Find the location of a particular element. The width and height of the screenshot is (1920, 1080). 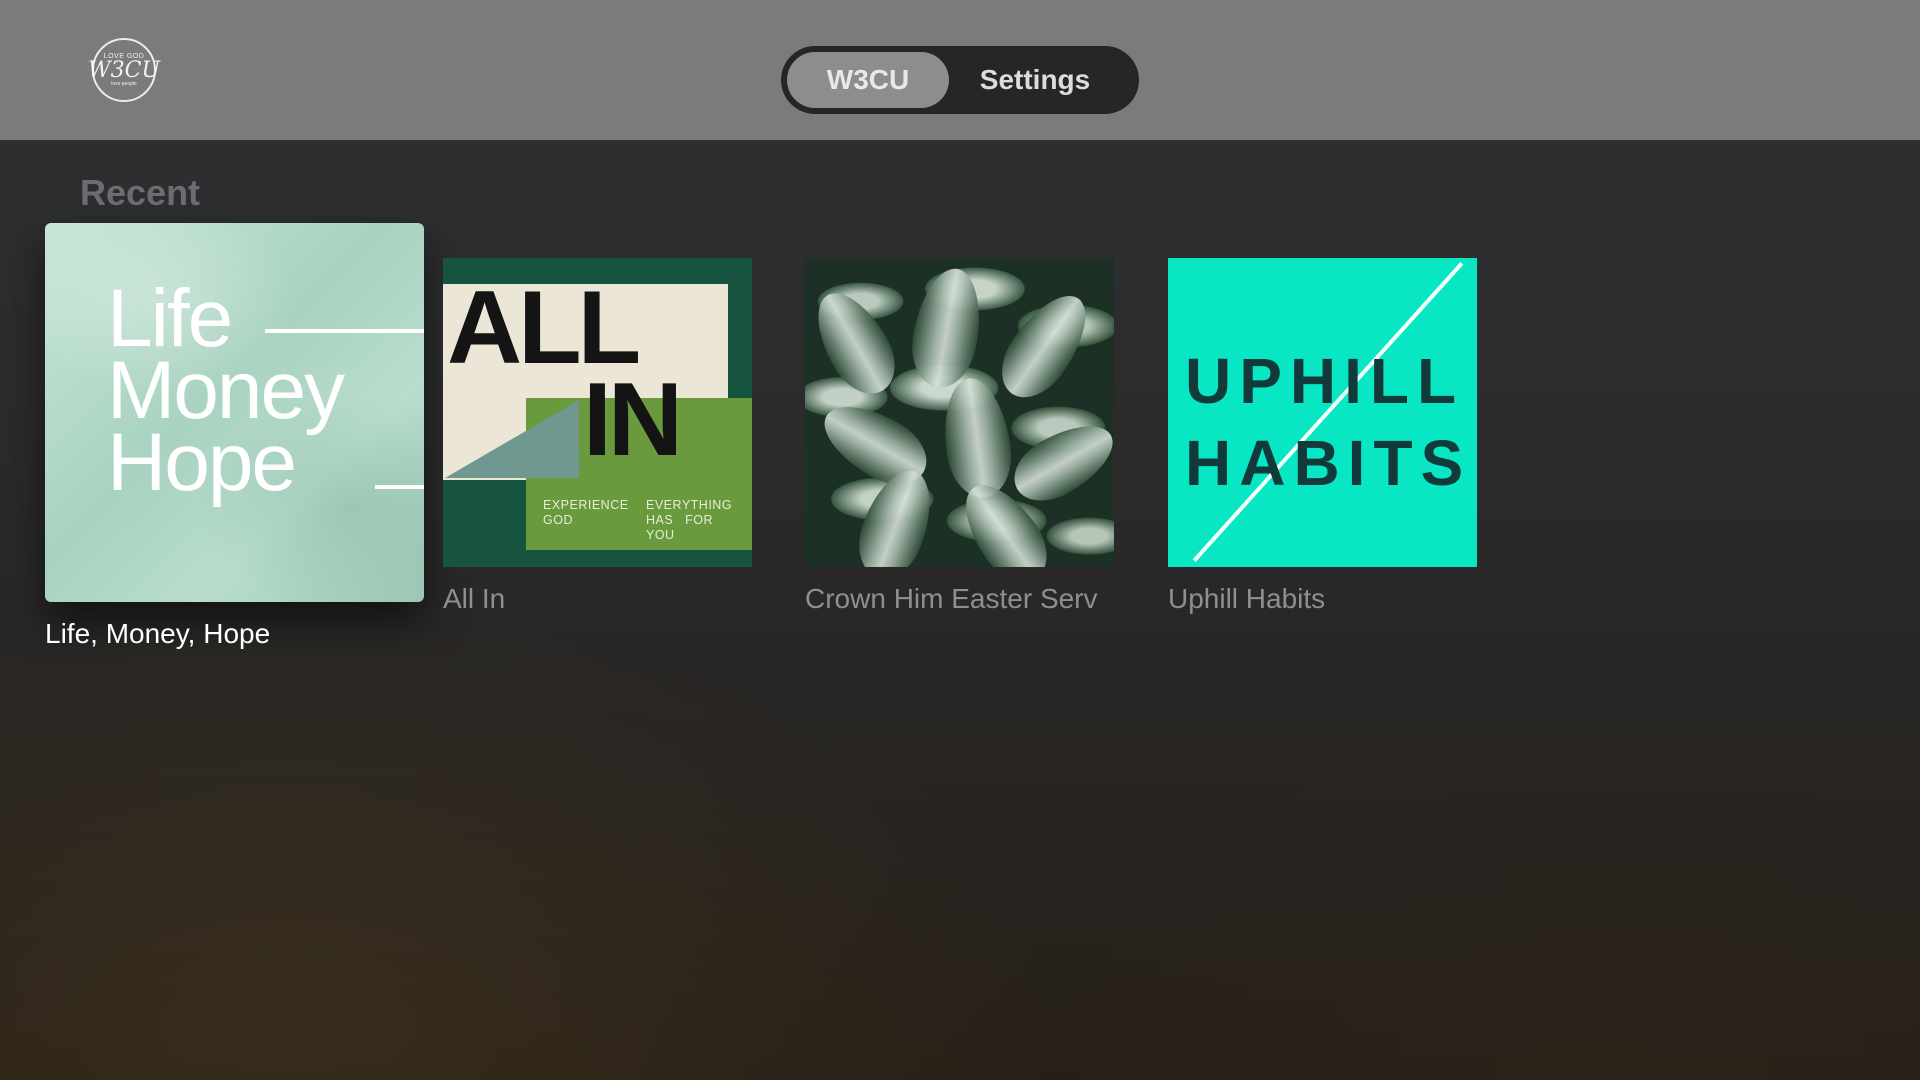

artwork-triangle is located at coordinates (512, 439).